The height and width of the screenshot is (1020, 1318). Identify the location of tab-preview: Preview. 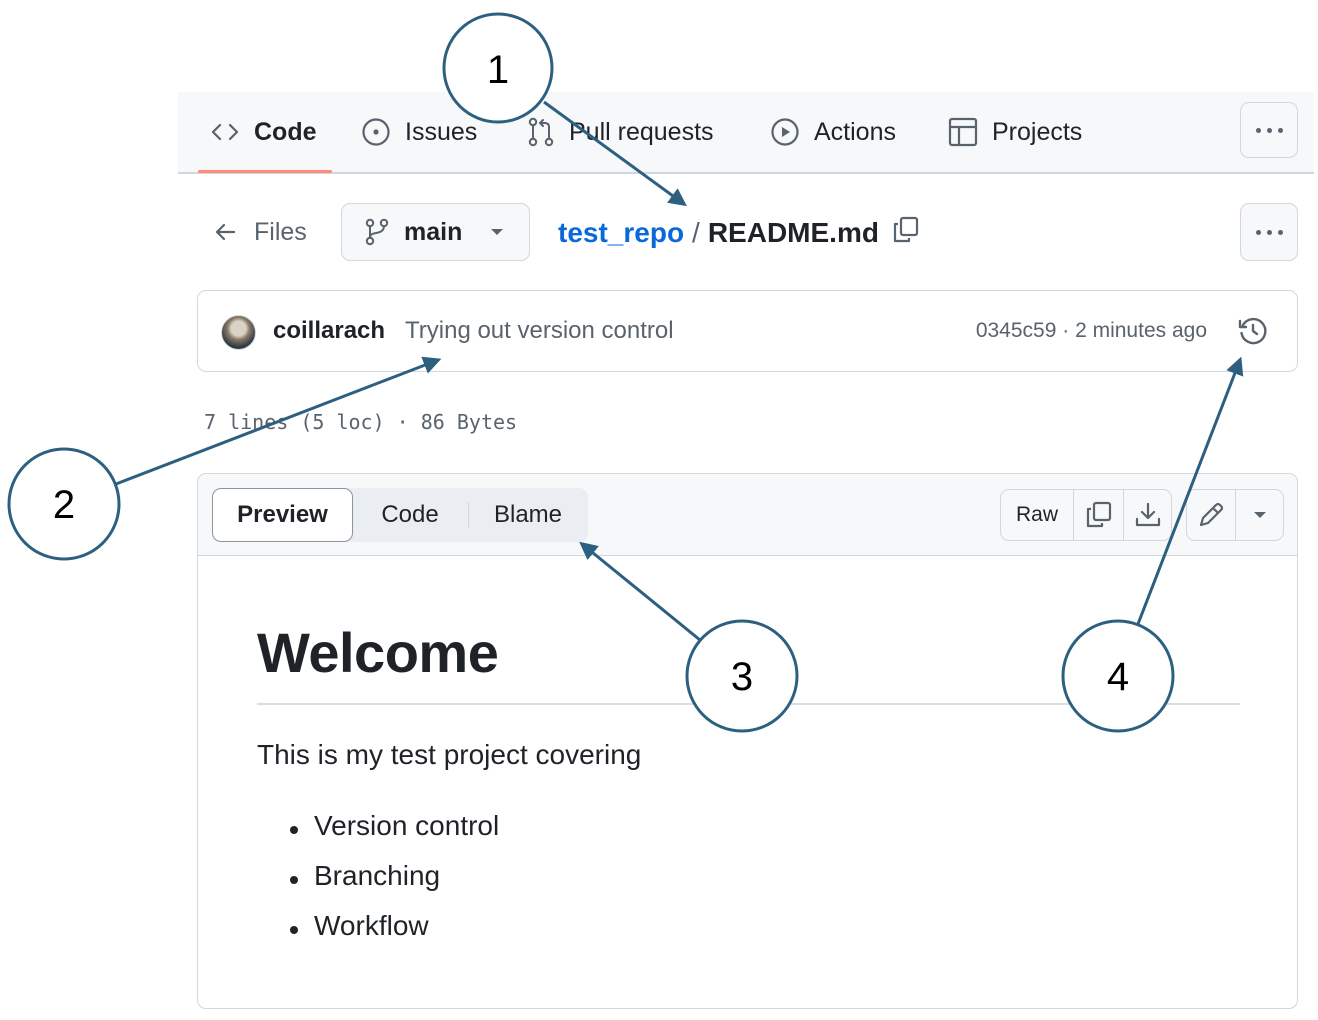
(282, 515).